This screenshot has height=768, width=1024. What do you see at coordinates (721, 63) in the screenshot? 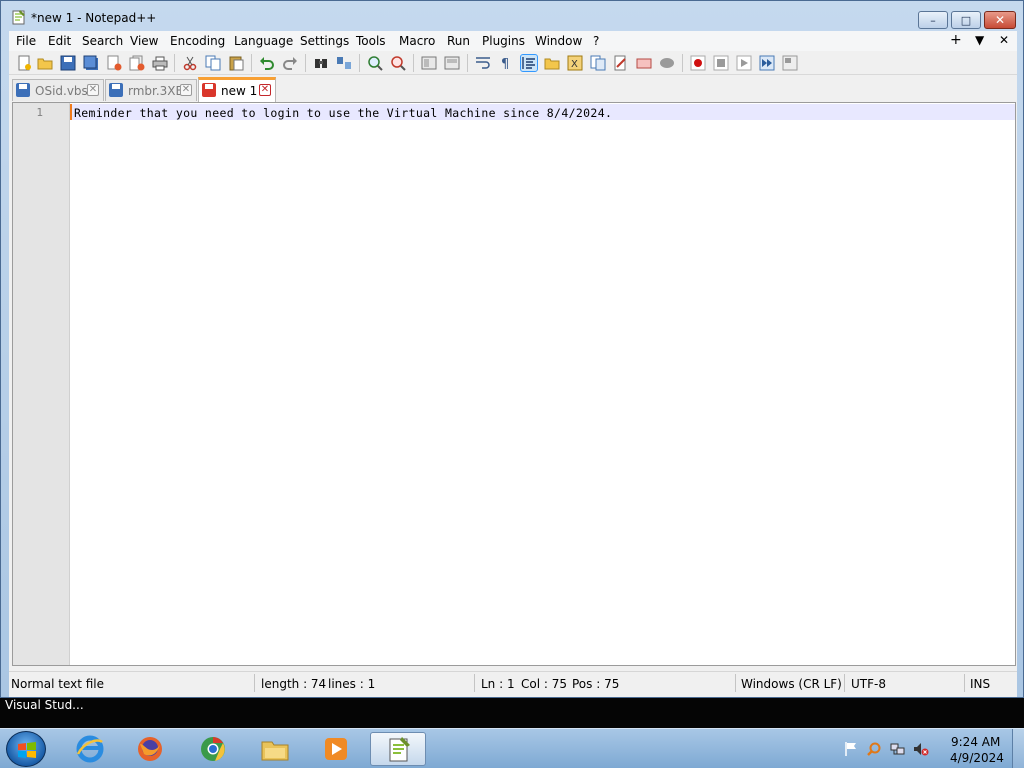
I see `stop-record-icon` at bounding box center [721, 63].